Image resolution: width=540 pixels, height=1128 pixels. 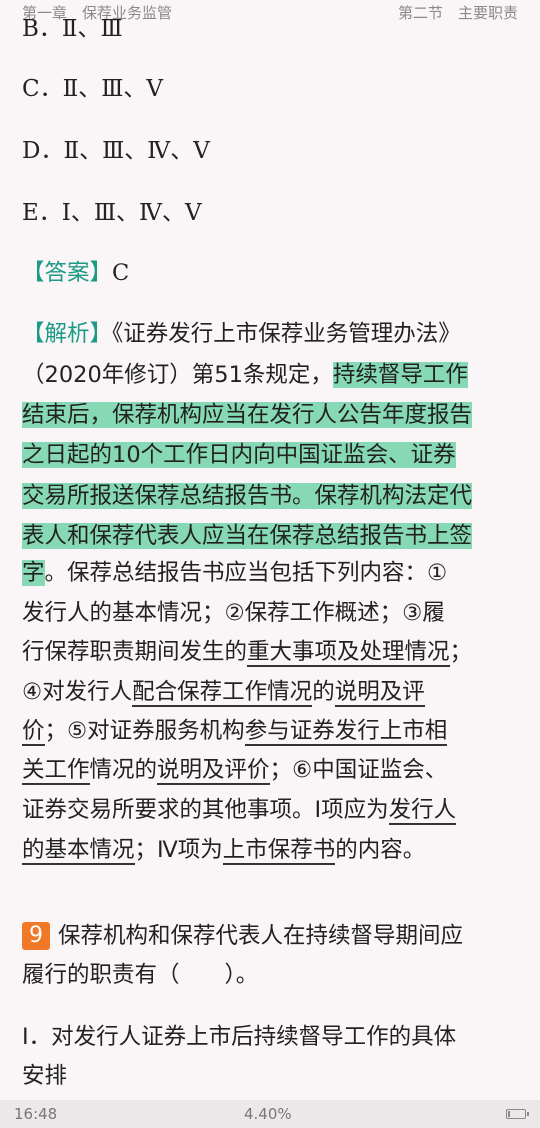 I want to click on analysis-label: 【解析】, so click(x=67, y=334).